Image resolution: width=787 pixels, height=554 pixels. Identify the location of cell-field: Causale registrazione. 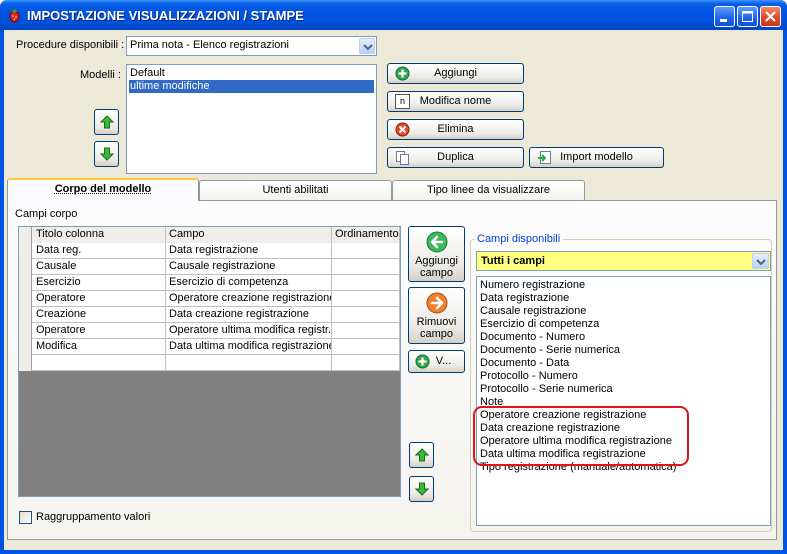
(249, 267).